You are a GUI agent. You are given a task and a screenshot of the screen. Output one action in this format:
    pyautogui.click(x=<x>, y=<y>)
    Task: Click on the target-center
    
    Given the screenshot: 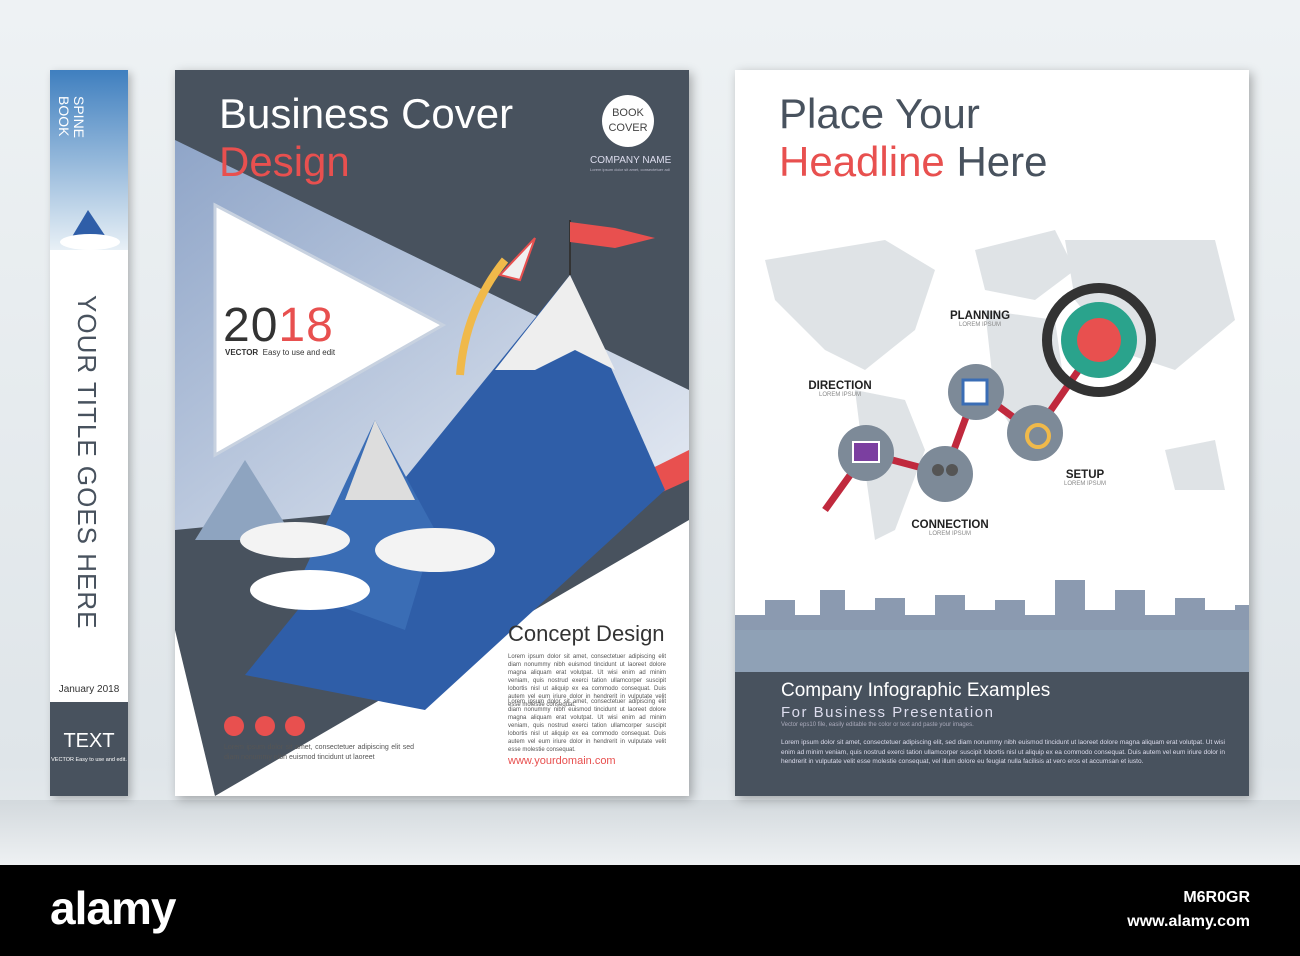 What is the action you would take?
    pyautogui.click(x=1099, y=340)
    